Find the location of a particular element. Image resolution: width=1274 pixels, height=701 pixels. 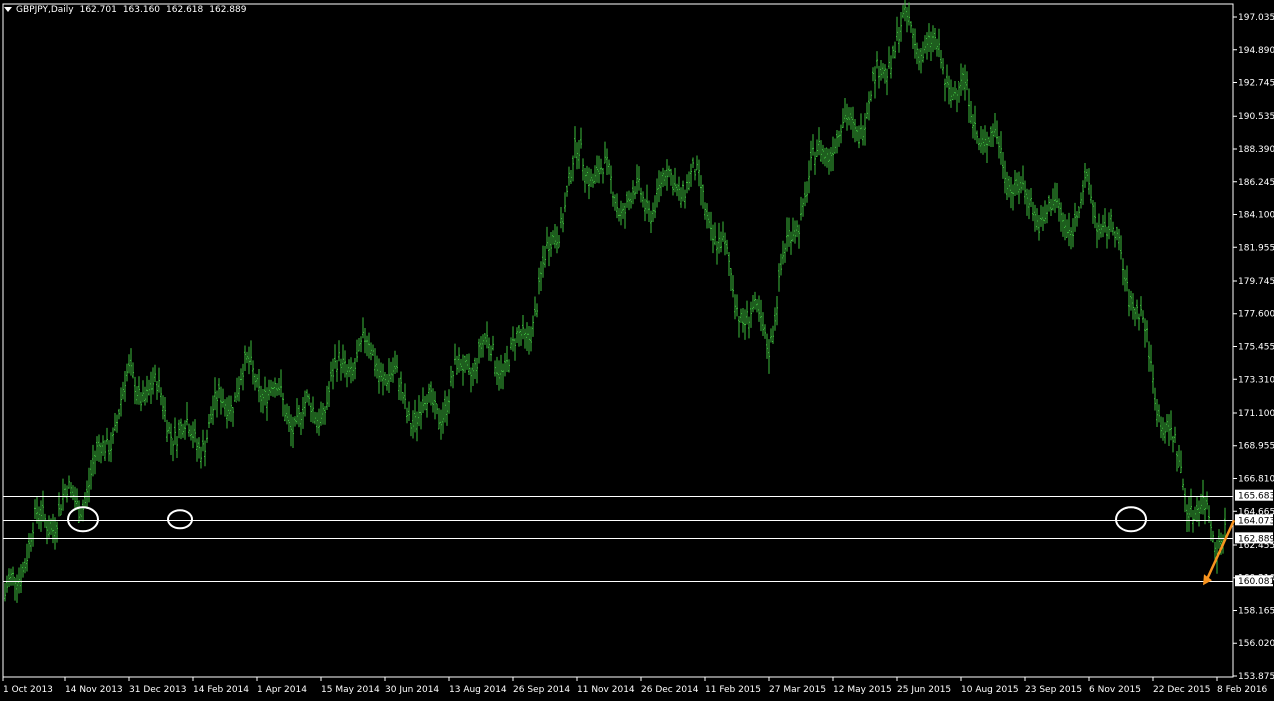

y-tick-label: 168.955 is located at coordinates (1256, 447).